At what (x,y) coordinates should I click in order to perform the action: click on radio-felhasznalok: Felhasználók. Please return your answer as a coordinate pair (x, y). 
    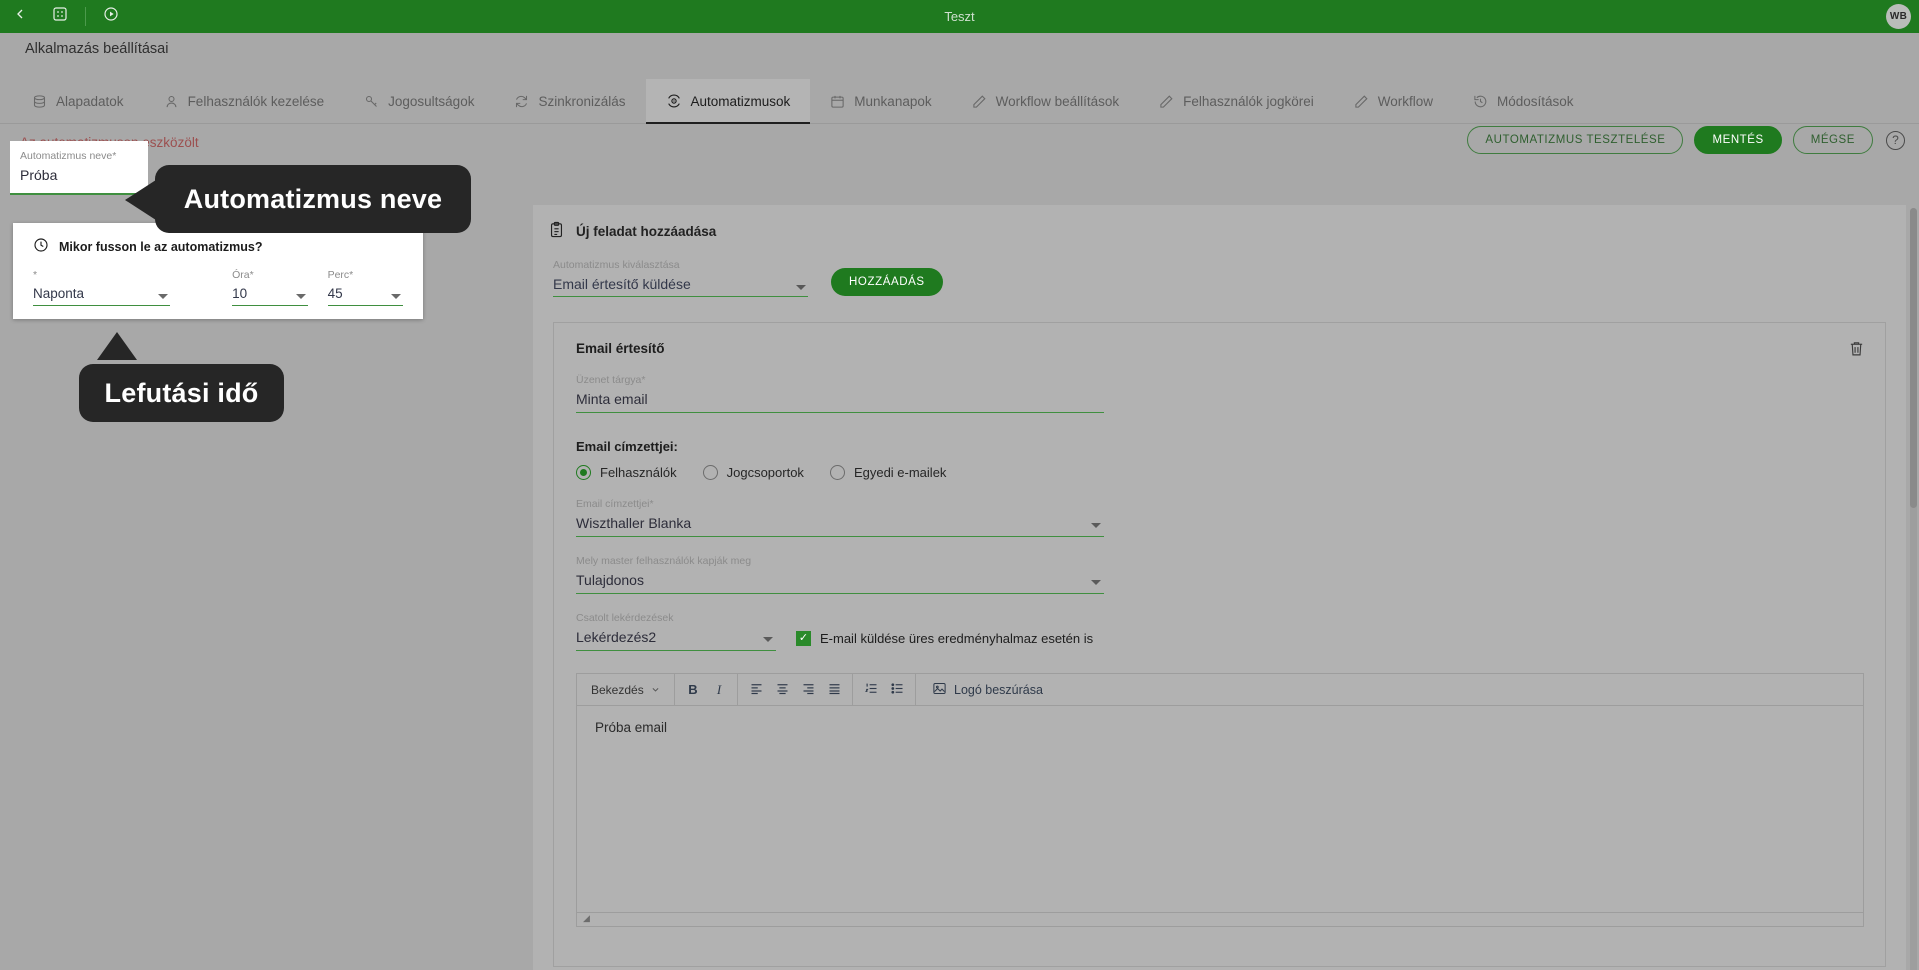
    Looking at the image, I should click on (626, 472).